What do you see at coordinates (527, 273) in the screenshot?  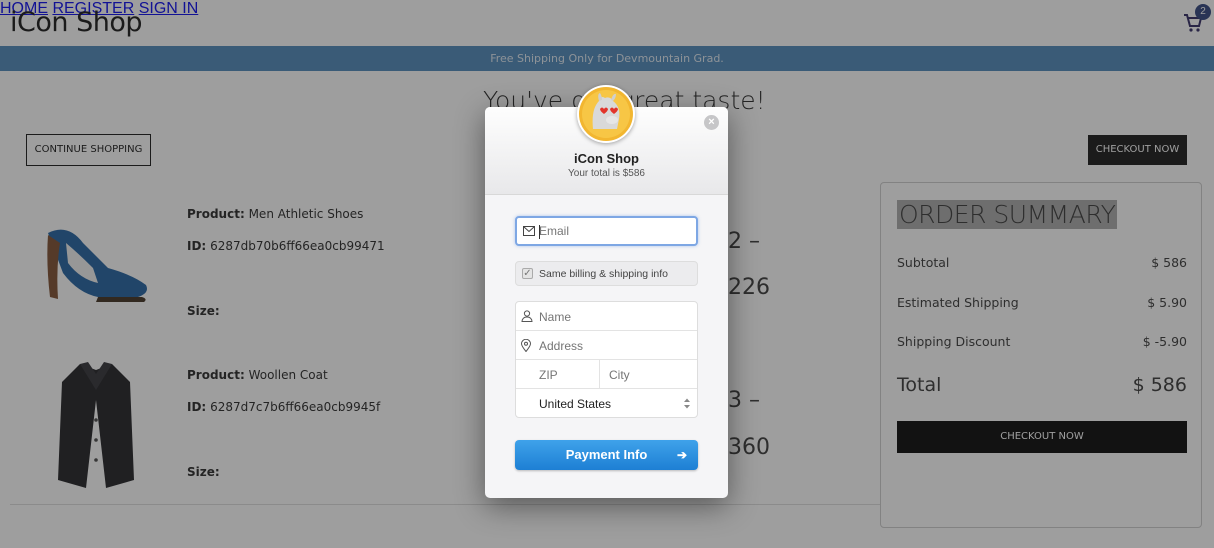 I see `same-billing-checkbox: ✓` at bounding box center [527, 273].